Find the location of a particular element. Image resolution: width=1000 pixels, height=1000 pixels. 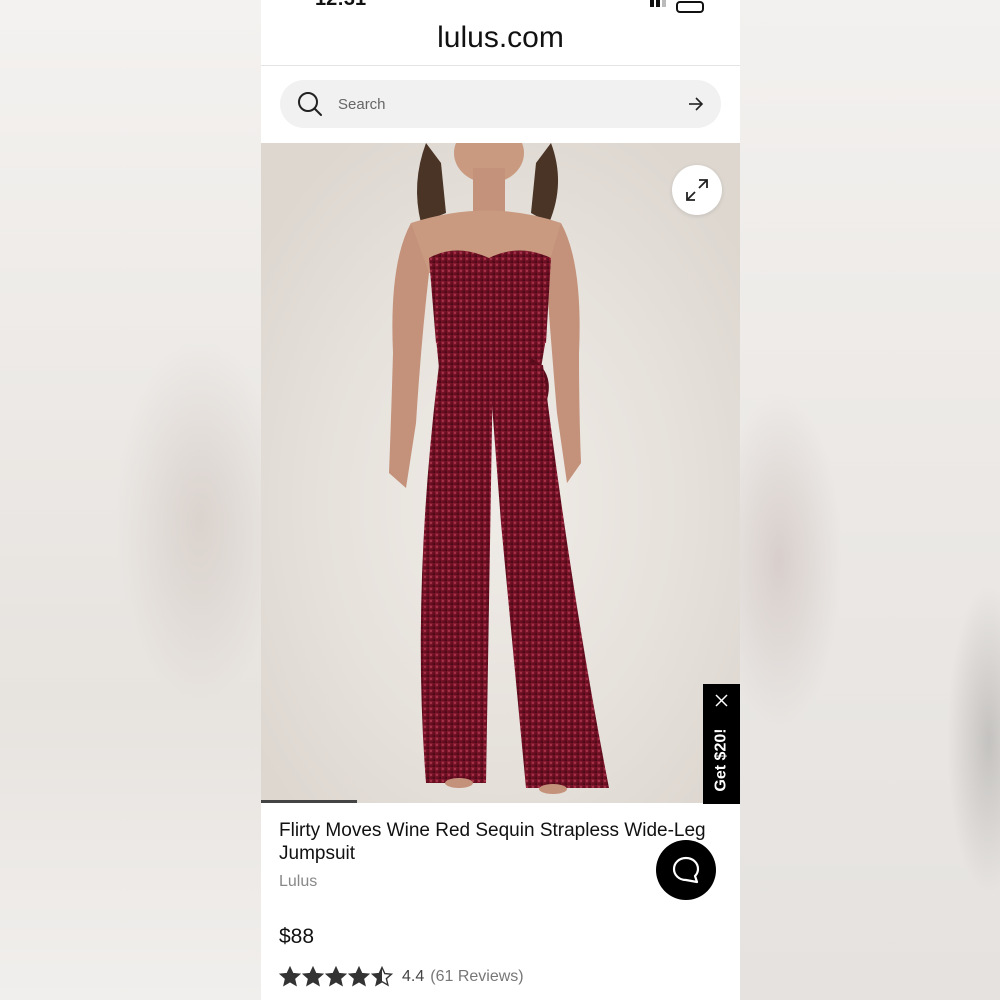

carousel-progress is located at coordinates (309, 801).